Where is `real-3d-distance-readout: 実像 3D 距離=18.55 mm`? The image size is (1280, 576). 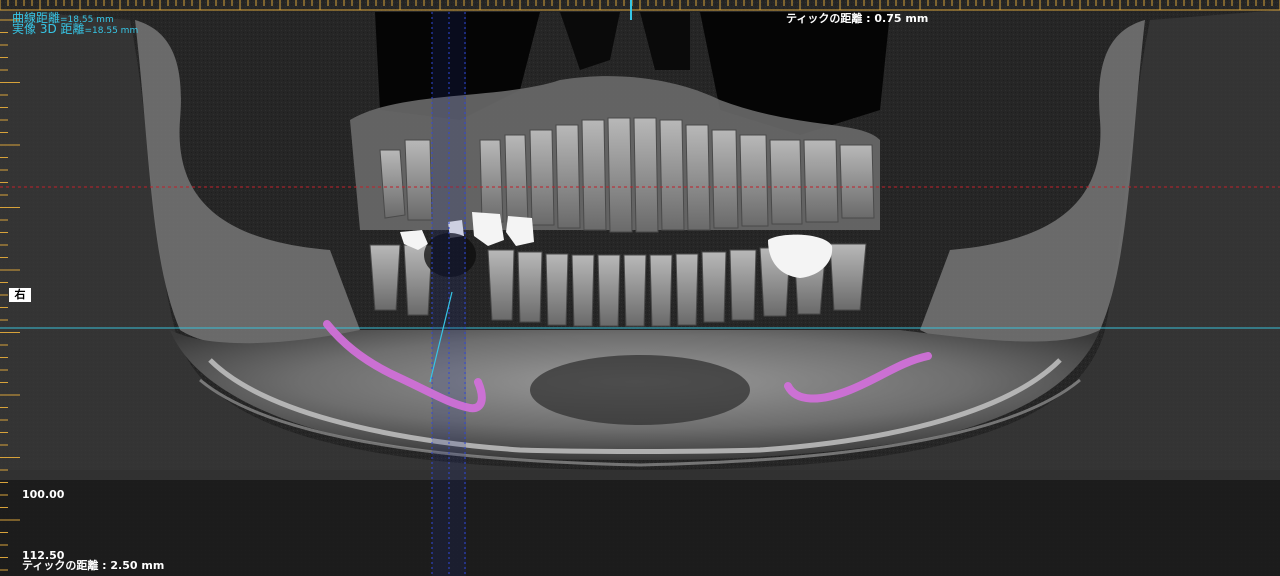
real-3d-distance-readout: 実像 3D 距離=18.55 mm is located at coordinates (75, 30).